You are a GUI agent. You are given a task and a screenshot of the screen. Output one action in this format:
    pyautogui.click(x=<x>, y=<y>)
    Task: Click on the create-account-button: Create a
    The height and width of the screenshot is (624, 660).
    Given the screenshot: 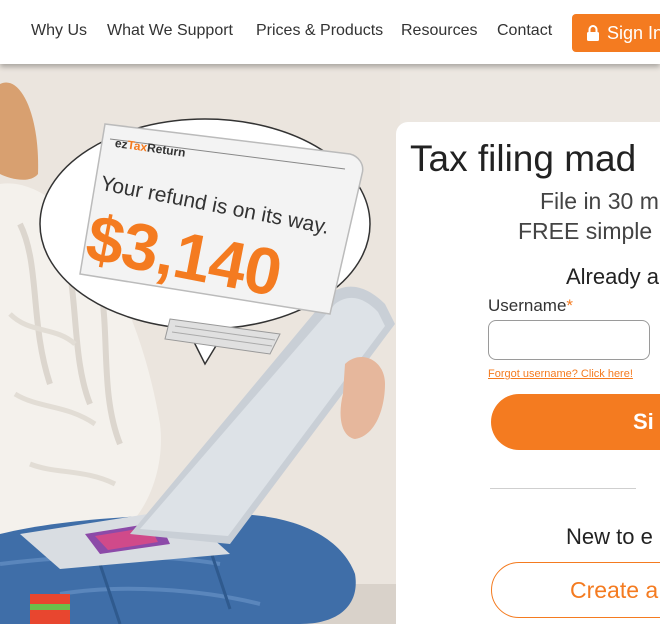 What is the action you would take?
    pyautogui.click(x=575, y=590)
    